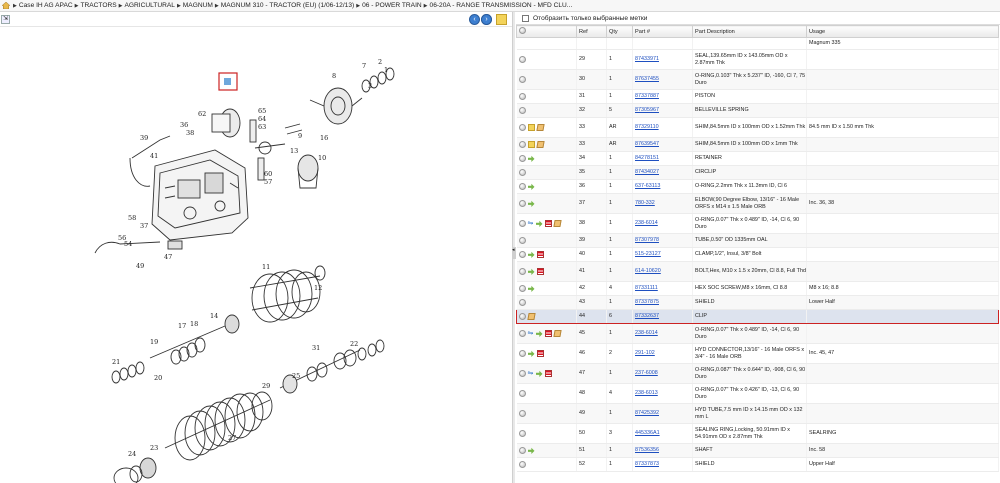 This screenshot has height=483, width=1000. What do you see at coordinates (531, 223) in the screenshot?
I see `interchange-icon: ⇋` at bounding box center [531, 223].